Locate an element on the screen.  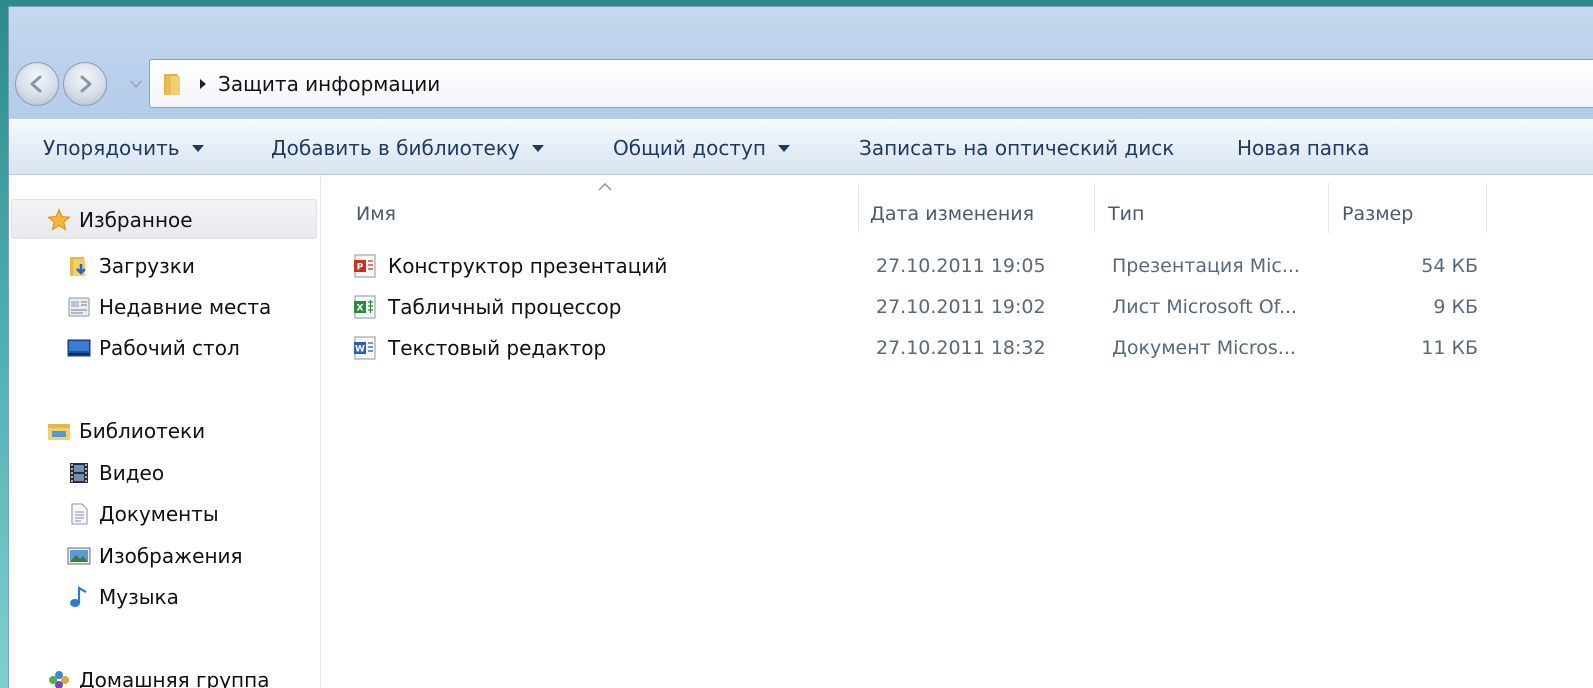
sidebar-item-label: Изображения is located at coordinates (171, 556).